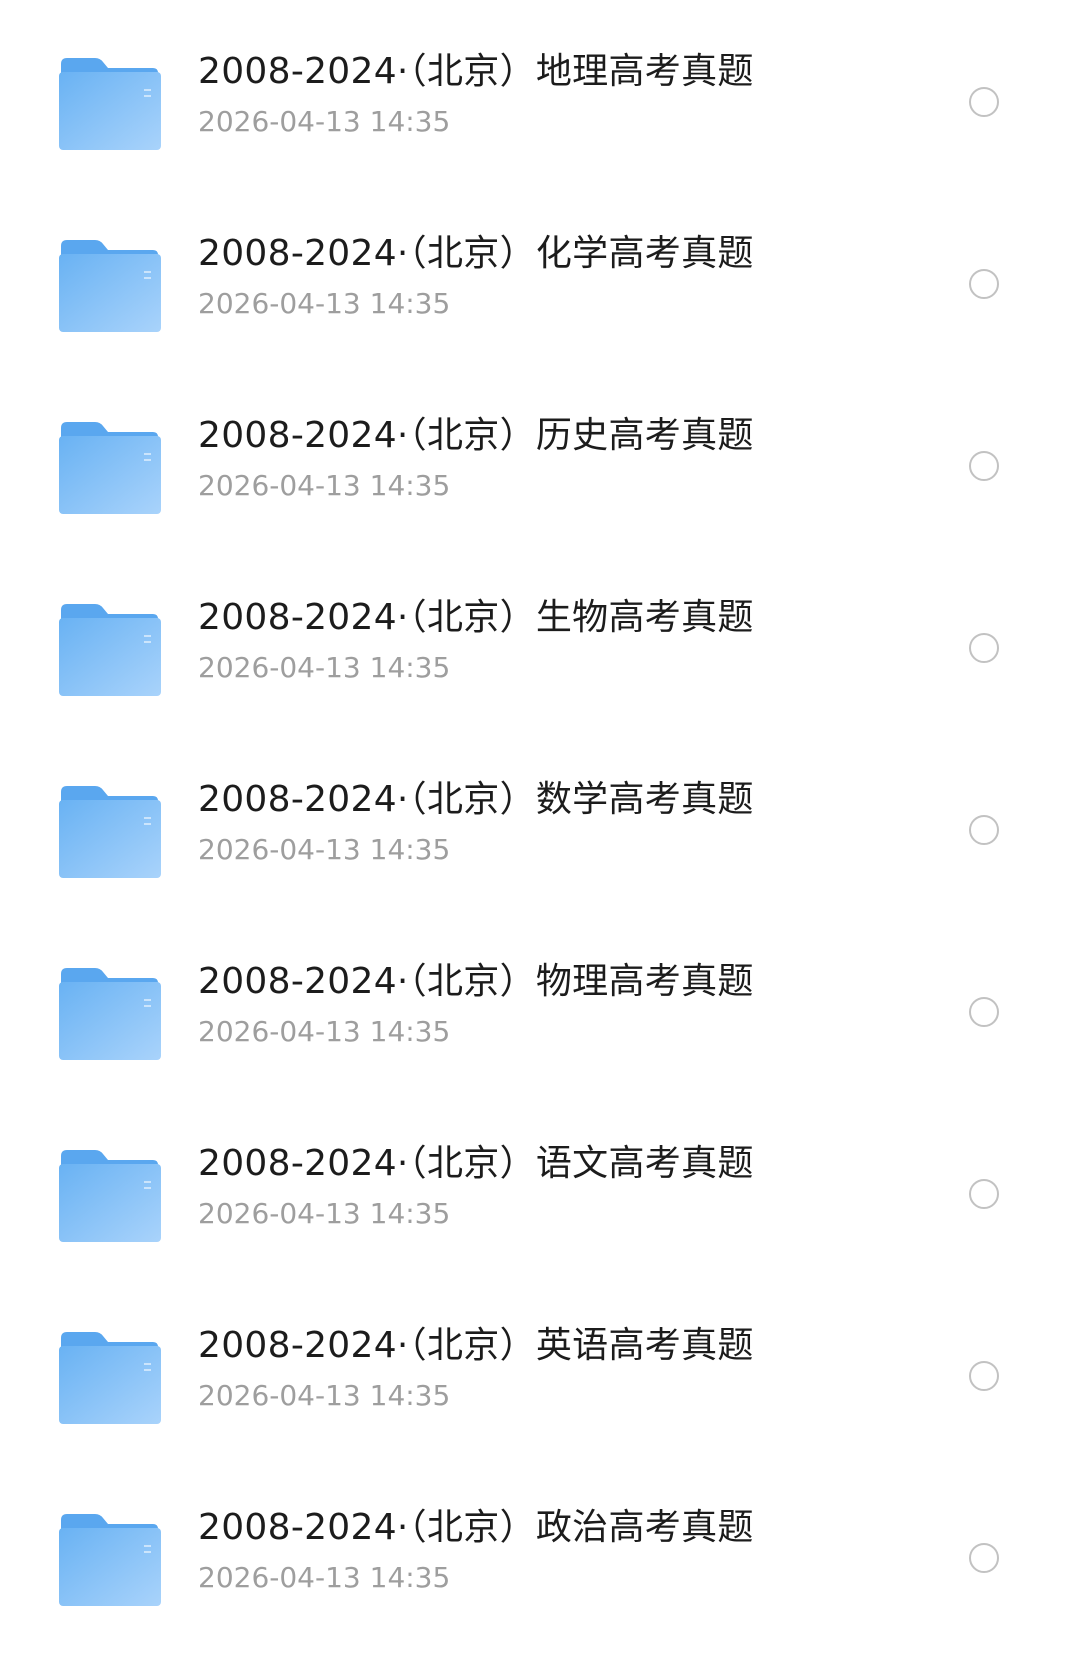  Describe the element at coordinates (540, 298) in the screenshot. I see `file-row: 2008-2024·（北京）化学高考真题 2026-04-13 14:35` at that location.